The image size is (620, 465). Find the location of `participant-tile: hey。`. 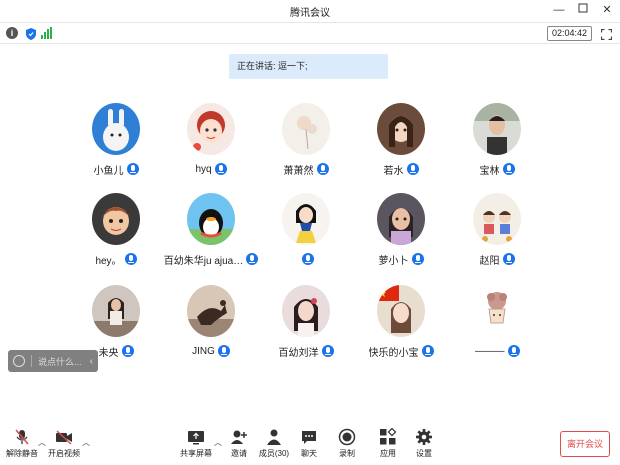

participant-tile: hey。 is located at coordinates (116, 238).